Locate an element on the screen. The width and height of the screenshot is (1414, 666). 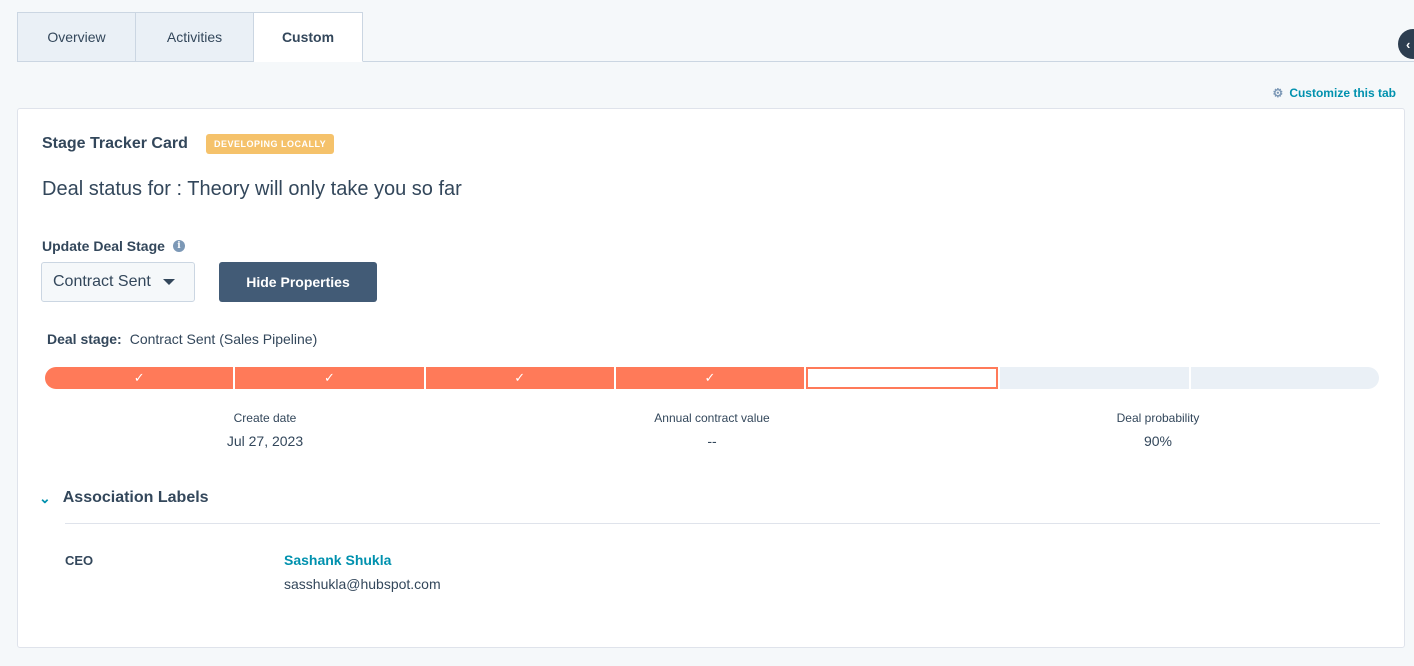
tab-custom: Custom is located at coordinates (308, 37).